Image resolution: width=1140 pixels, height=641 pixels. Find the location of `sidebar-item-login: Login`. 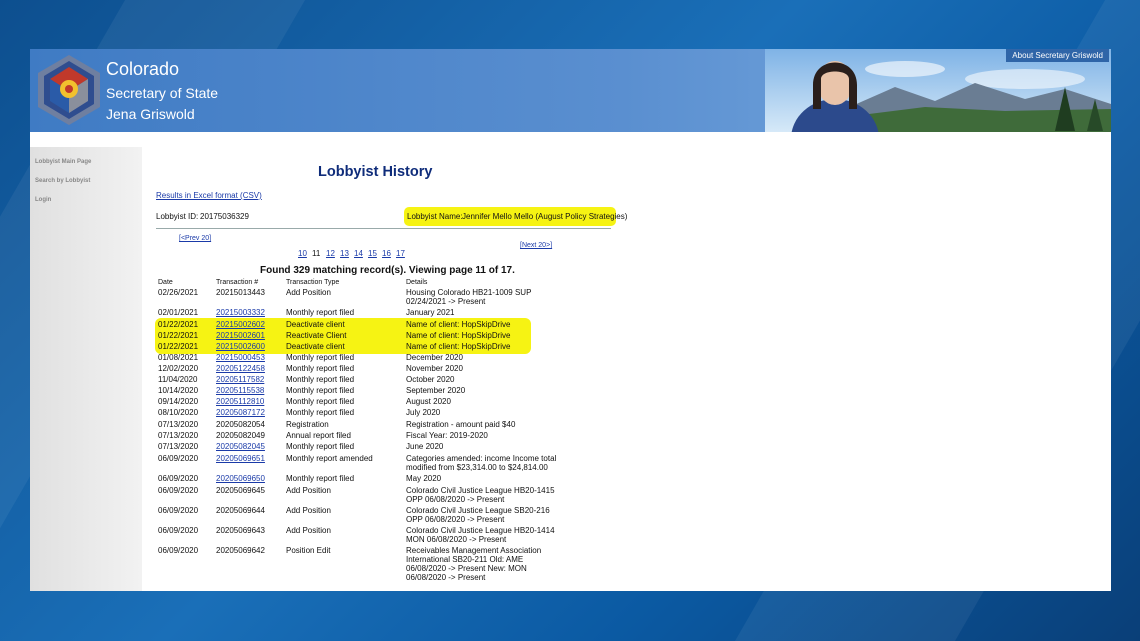

sidebar-item-login: Login is located at coordinates (43, 200).